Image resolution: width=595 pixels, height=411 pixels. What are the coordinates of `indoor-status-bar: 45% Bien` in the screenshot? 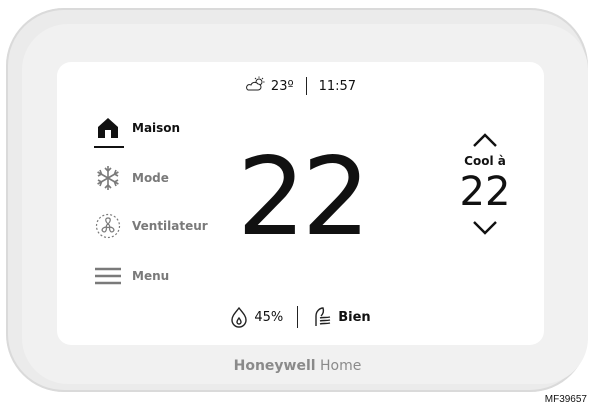 It's located at (300, 317).